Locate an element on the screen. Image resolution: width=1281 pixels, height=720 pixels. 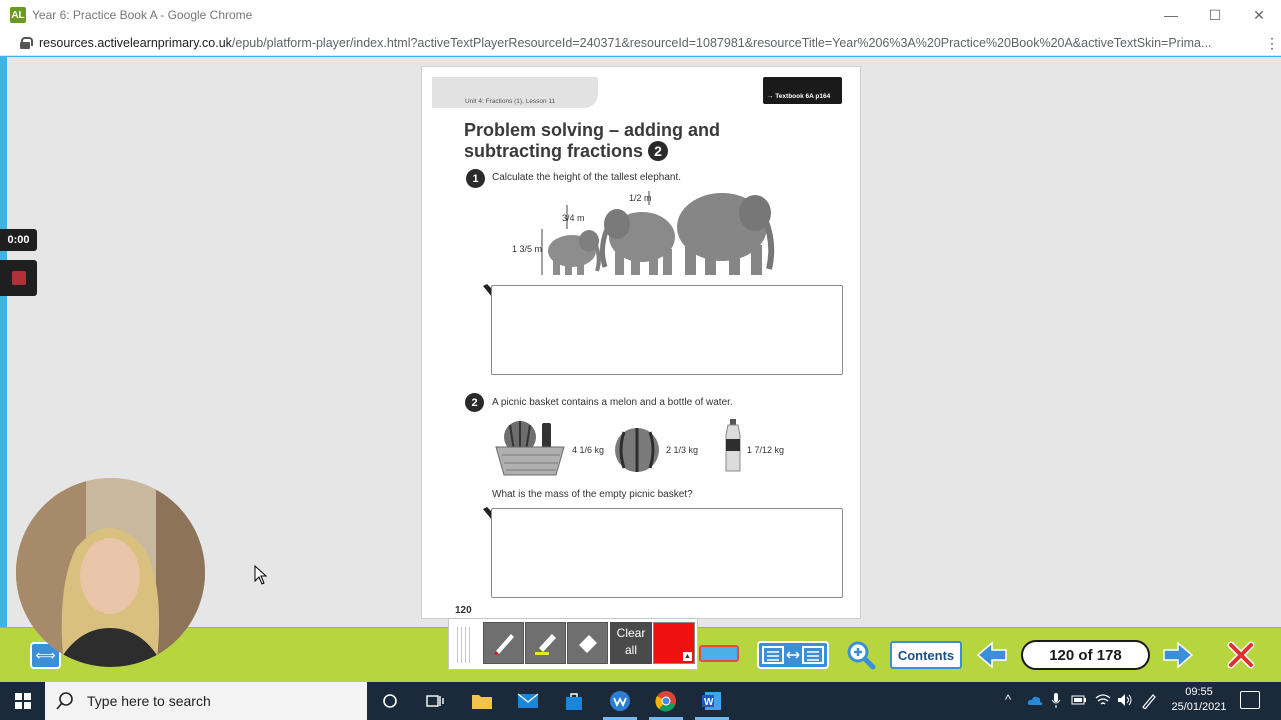
zoom-button is located at coordinates (861, 655).